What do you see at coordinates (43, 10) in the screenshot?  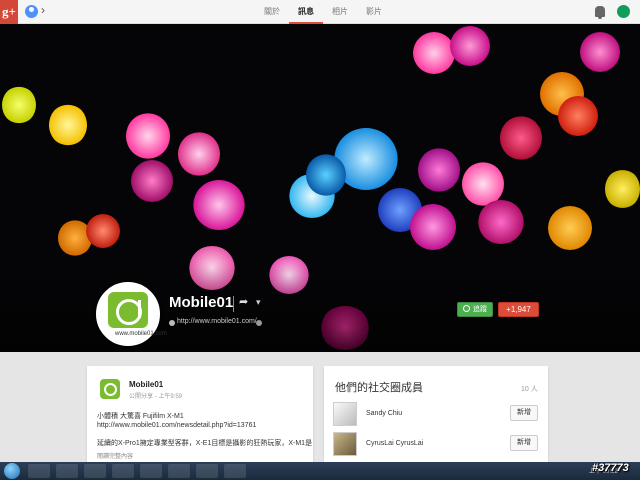 I see `chevron-right-icon: ›` at bounding box center [43, 10].